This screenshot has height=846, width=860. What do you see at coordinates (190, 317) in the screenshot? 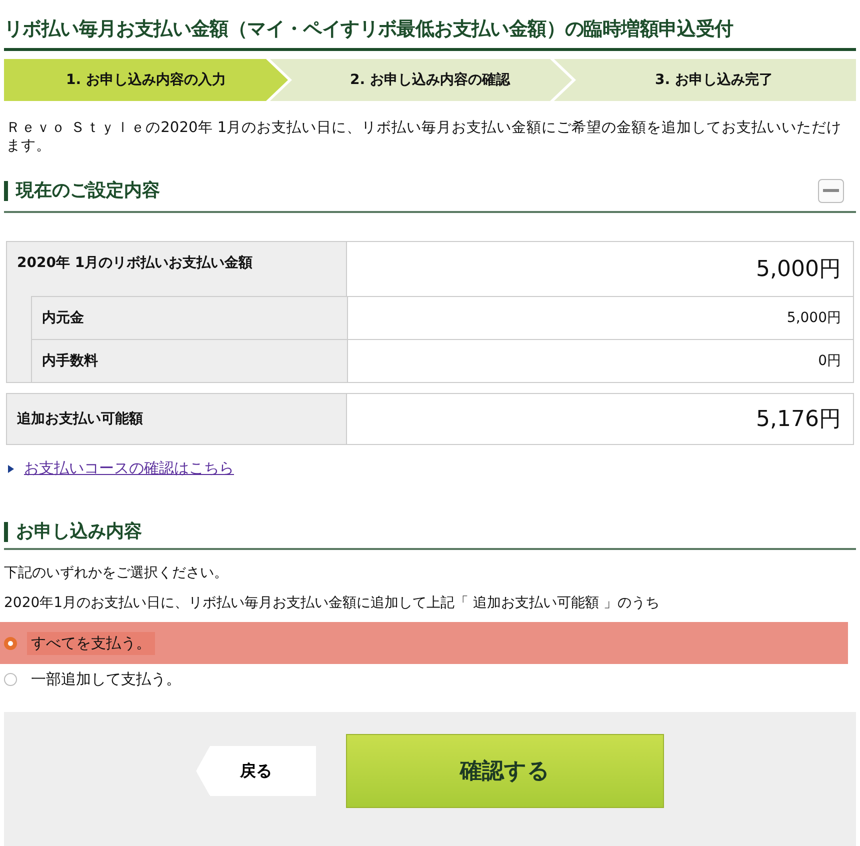
I see `table-header-cell: 内元金` at bounding box center [190, 317].